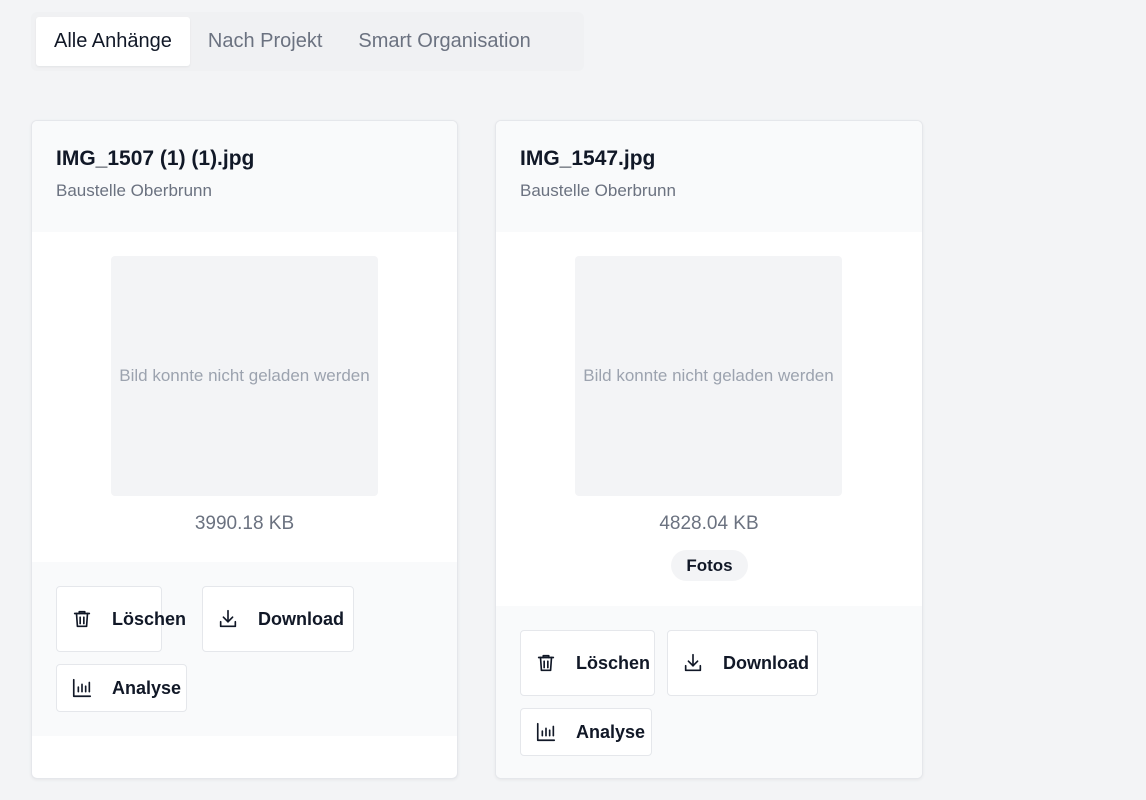 This screenshot has height=800, width=1146. What do you see at coordinates (155, 158) in the screenshot?
I see `attachment-filename: IMG_1507 (1) (1).jpg` at bounding box center [155, 158].